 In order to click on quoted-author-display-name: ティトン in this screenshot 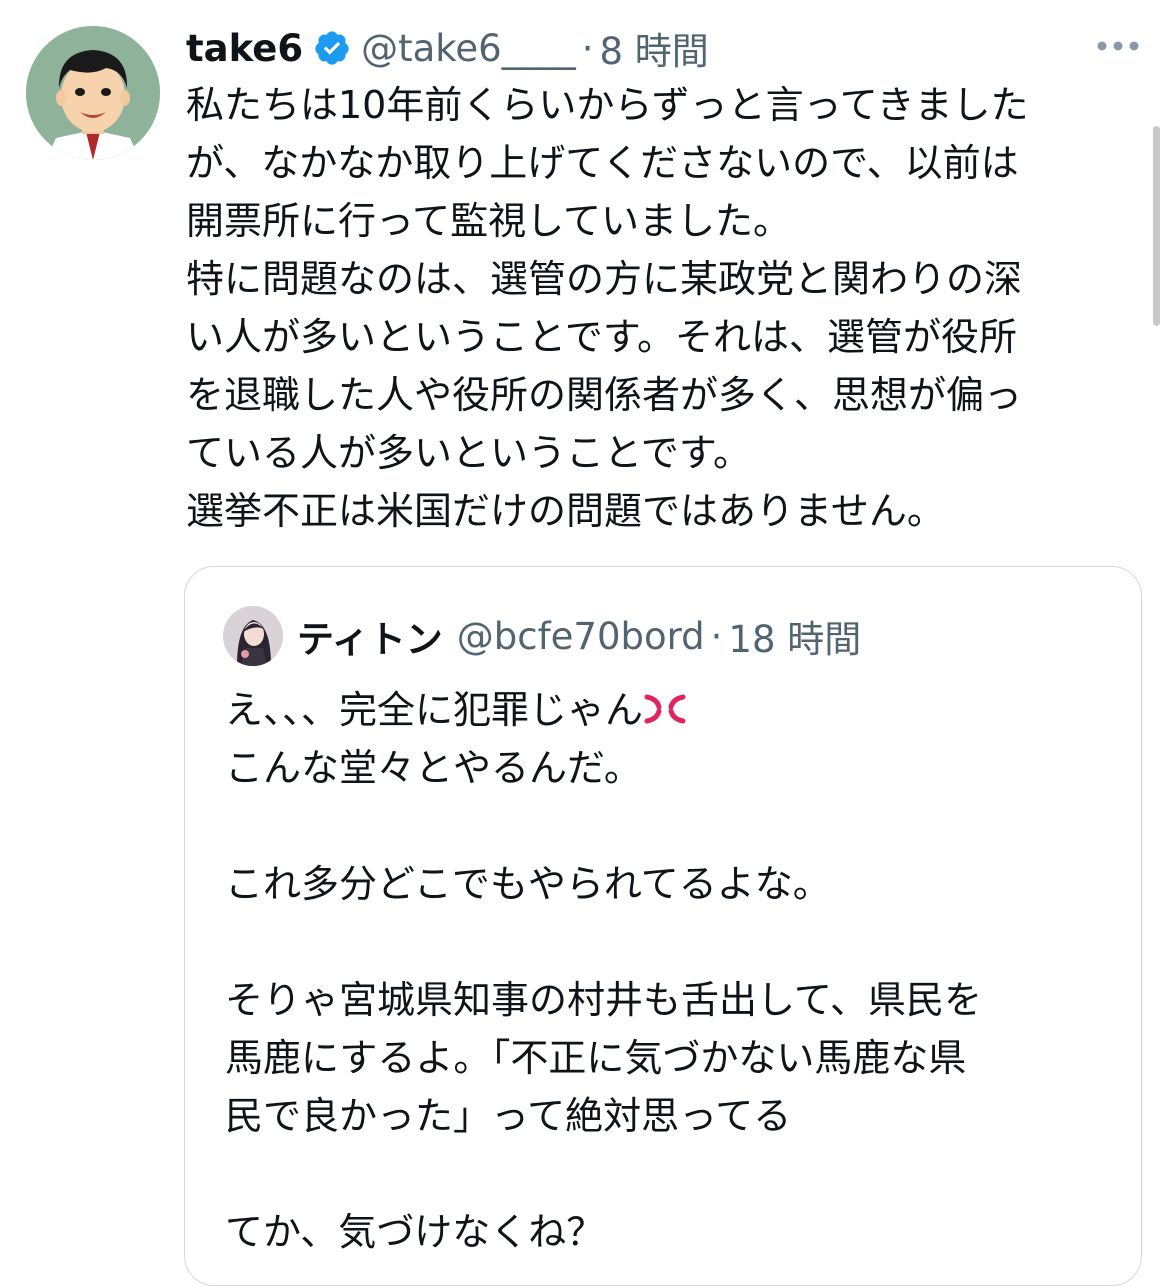, I will do `click(370, 636)`.